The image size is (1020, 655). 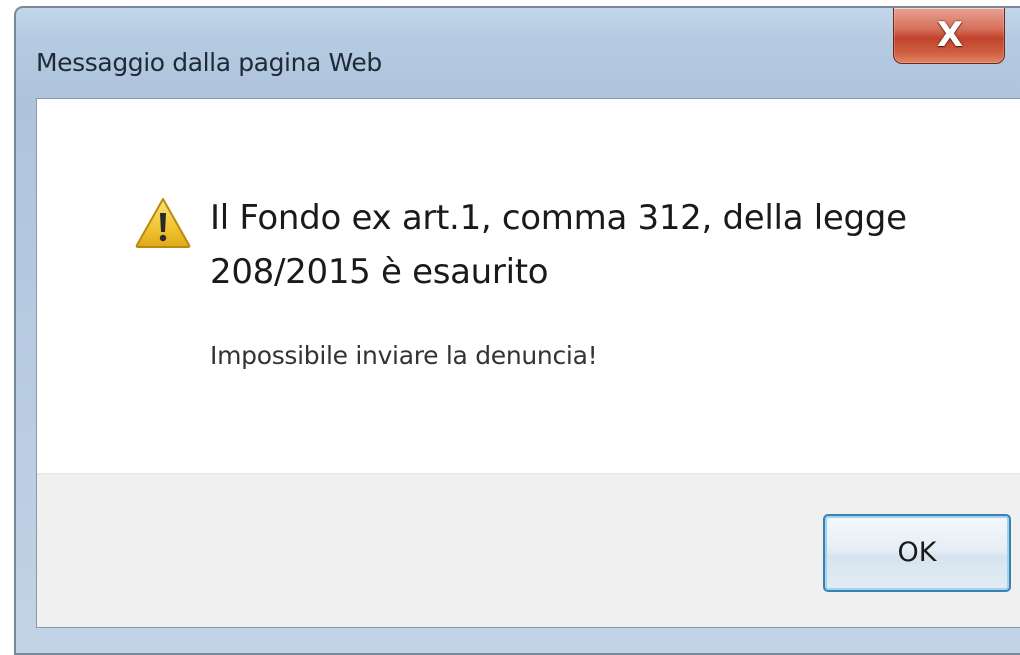 I want to click on ok-button: OK, so click(x=917, y=553).